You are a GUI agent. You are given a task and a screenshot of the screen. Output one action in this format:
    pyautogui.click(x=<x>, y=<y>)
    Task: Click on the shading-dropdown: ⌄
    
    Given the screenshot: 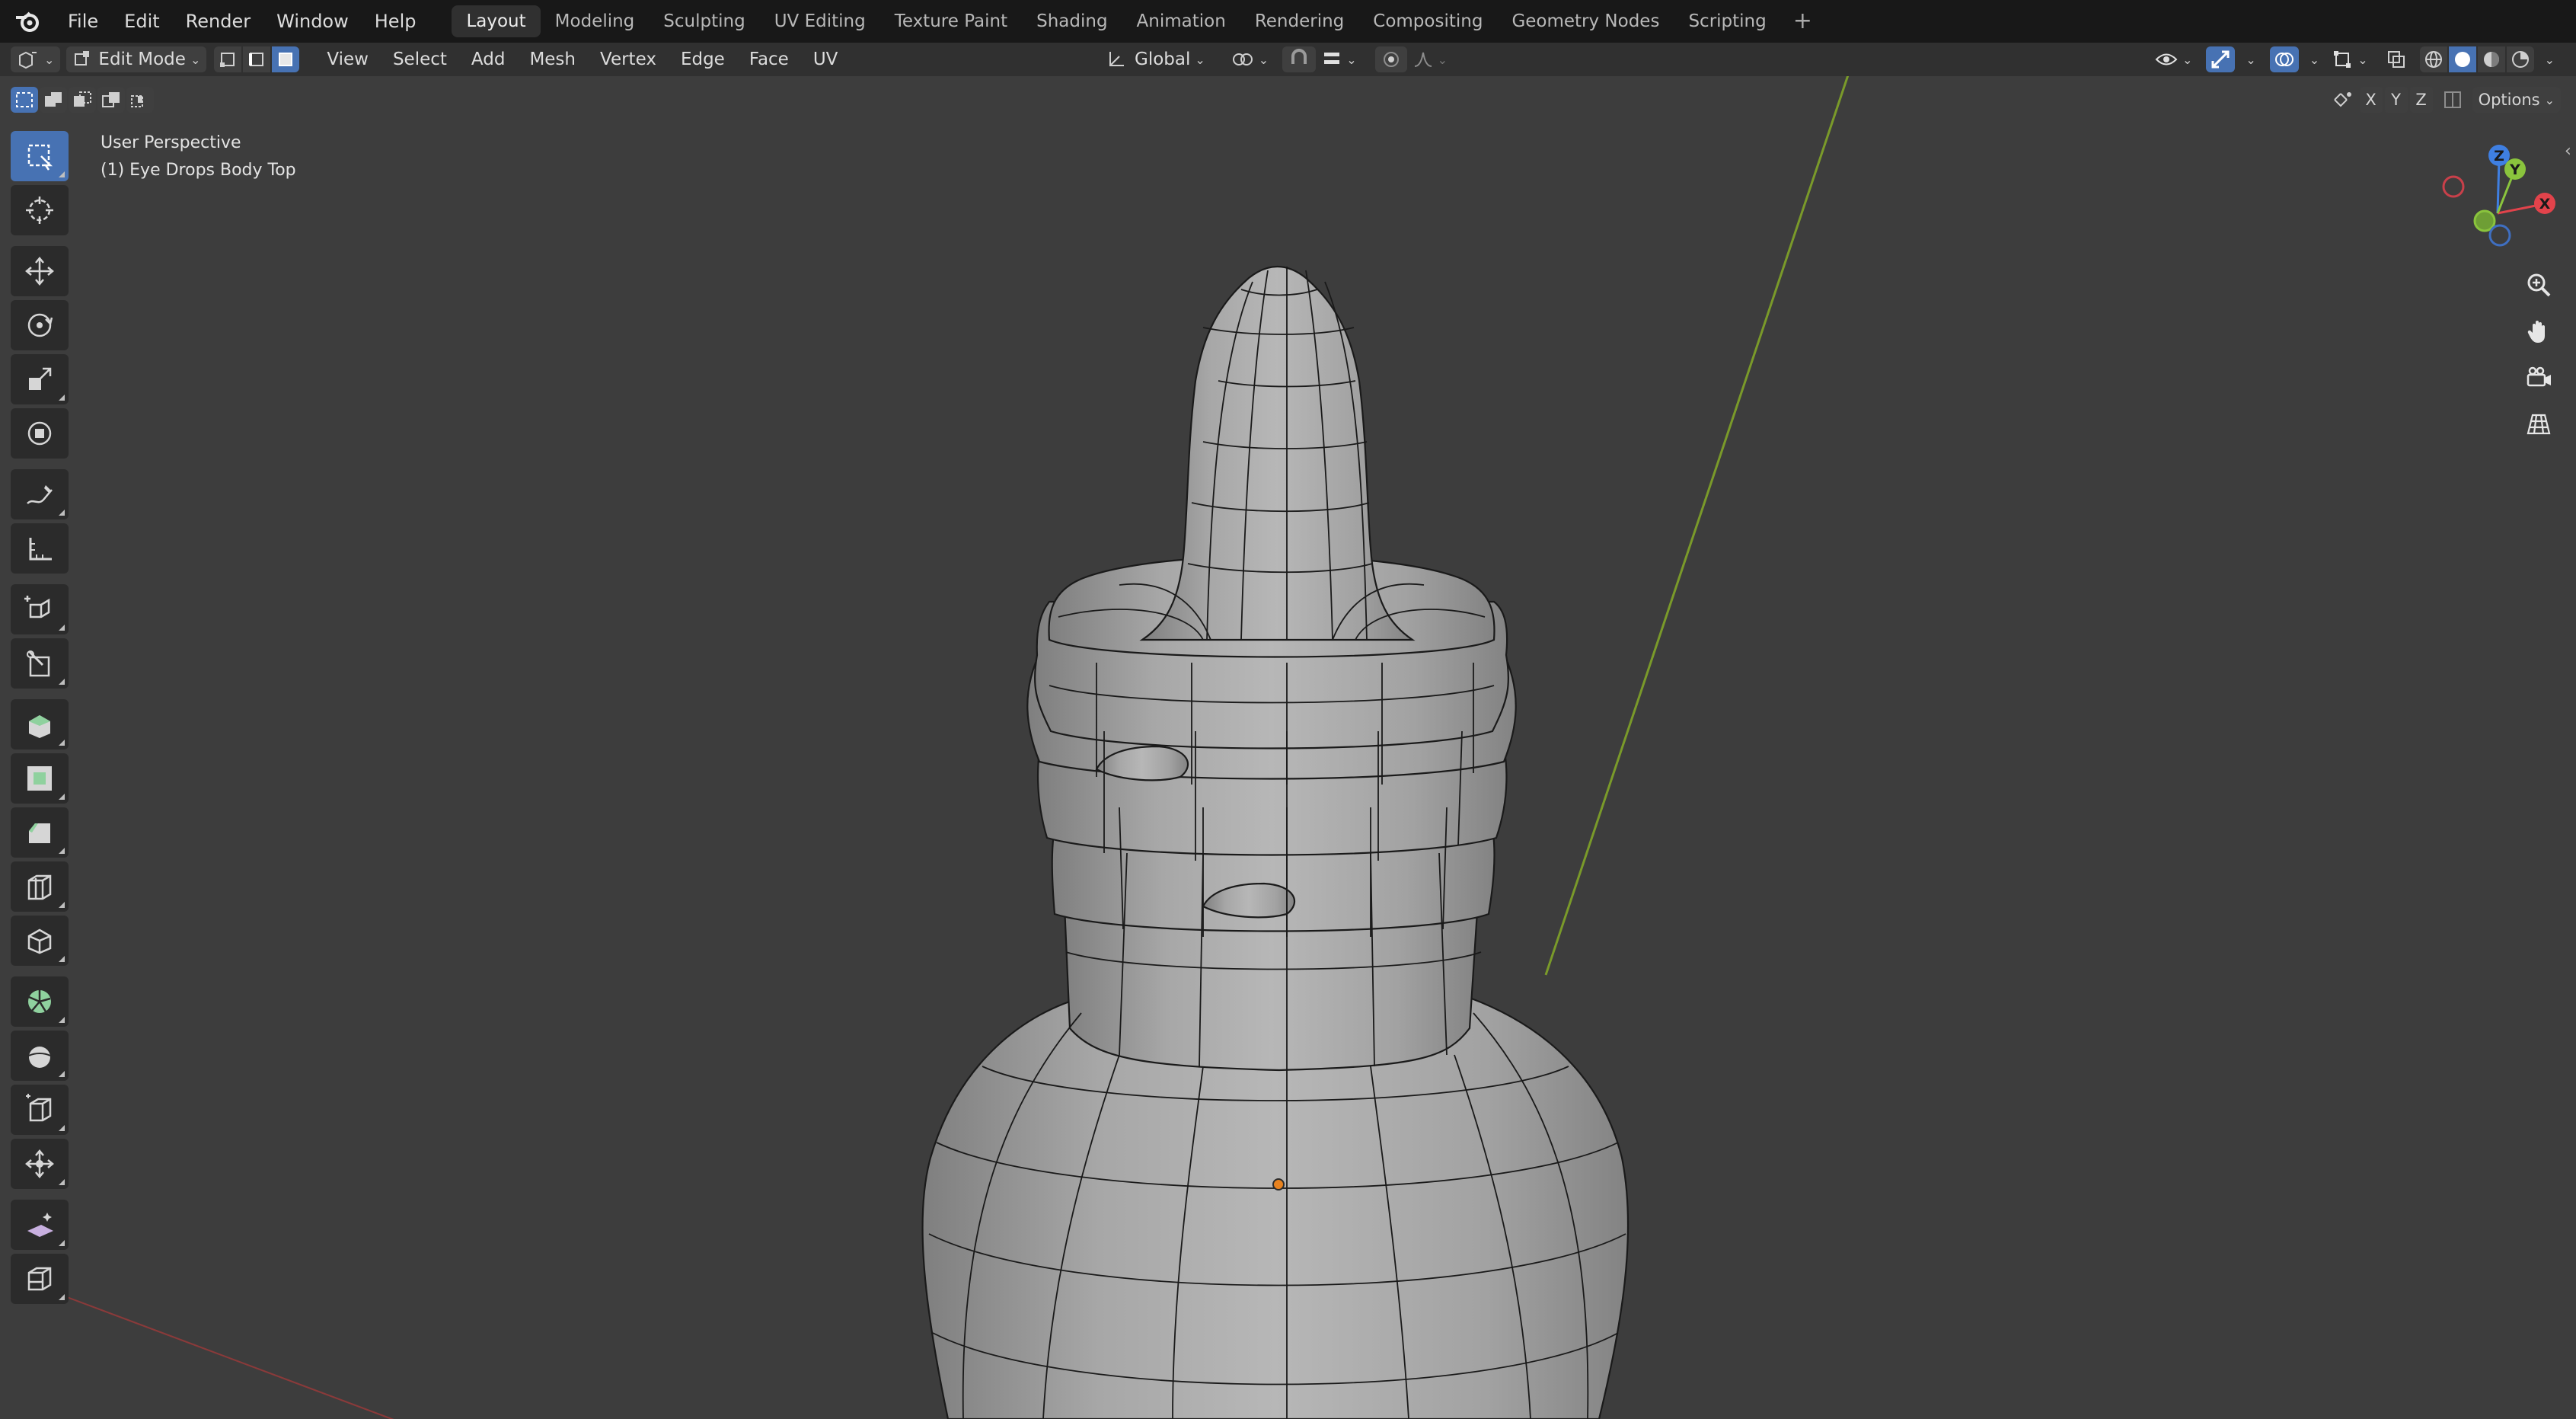 What is the action you would take?
    pyautogui.click(x=2547, y=59)
    